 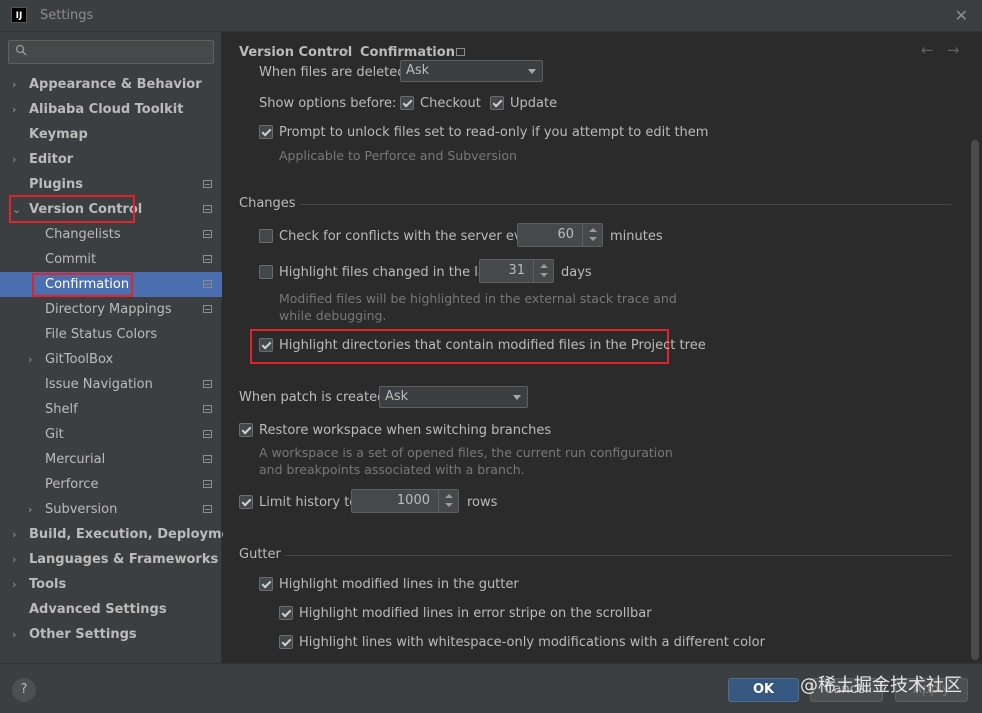 I want to click on update-checkbox, so click(x=497, y=103).